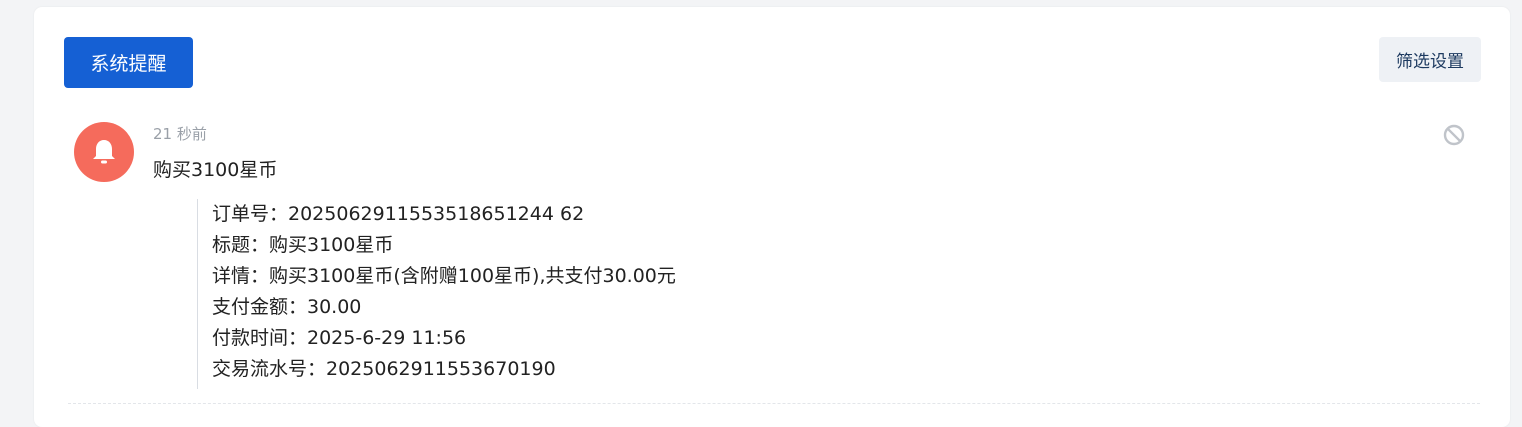 The height and width of the screenshot is (427, 1522). What do you see at coordinates (384, 369) in the screenshot?
I see `transaction-number-line: 交易流水号：2025062911553670190` at bounding box center [384, 369].